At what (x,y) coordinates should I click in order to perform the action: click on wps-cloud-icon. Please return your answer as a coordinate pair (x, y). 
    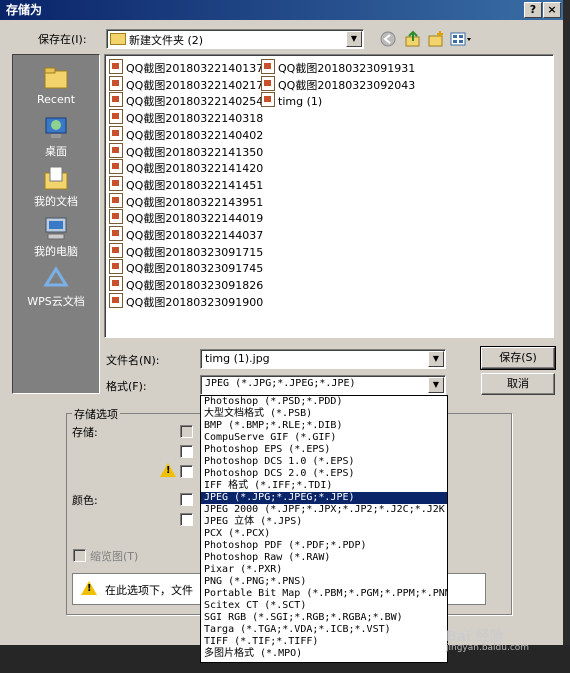
    Looking at the image, I should click on (56, 276).